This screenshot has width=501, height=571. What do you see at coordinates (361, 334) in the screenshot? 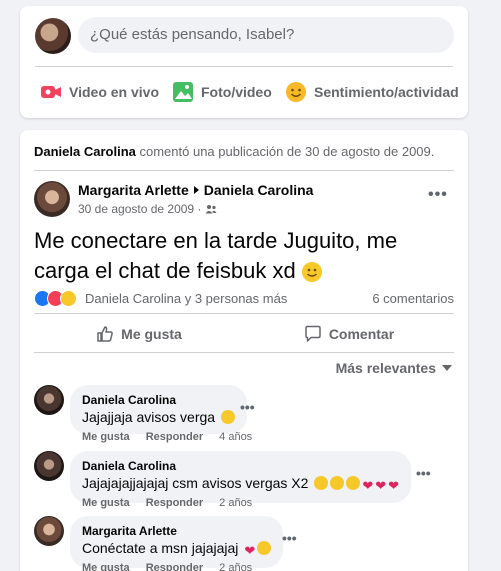
I see `comment-label: Comentar` at bounding box center [361, 334].